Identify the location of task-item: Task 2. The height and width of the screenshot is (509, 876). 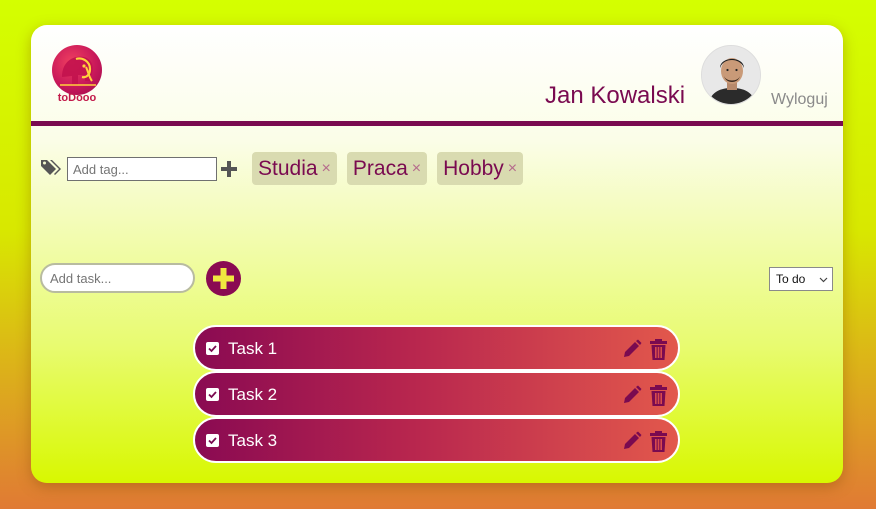
(436, 394).